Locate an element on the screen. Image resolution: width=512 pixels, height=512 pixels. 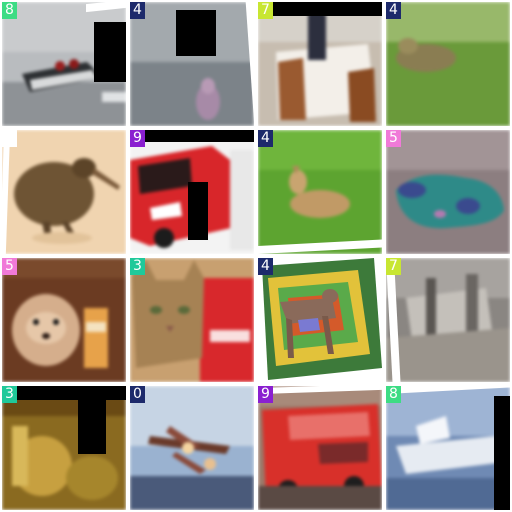
ship-image is located at coordinates (448, 448).